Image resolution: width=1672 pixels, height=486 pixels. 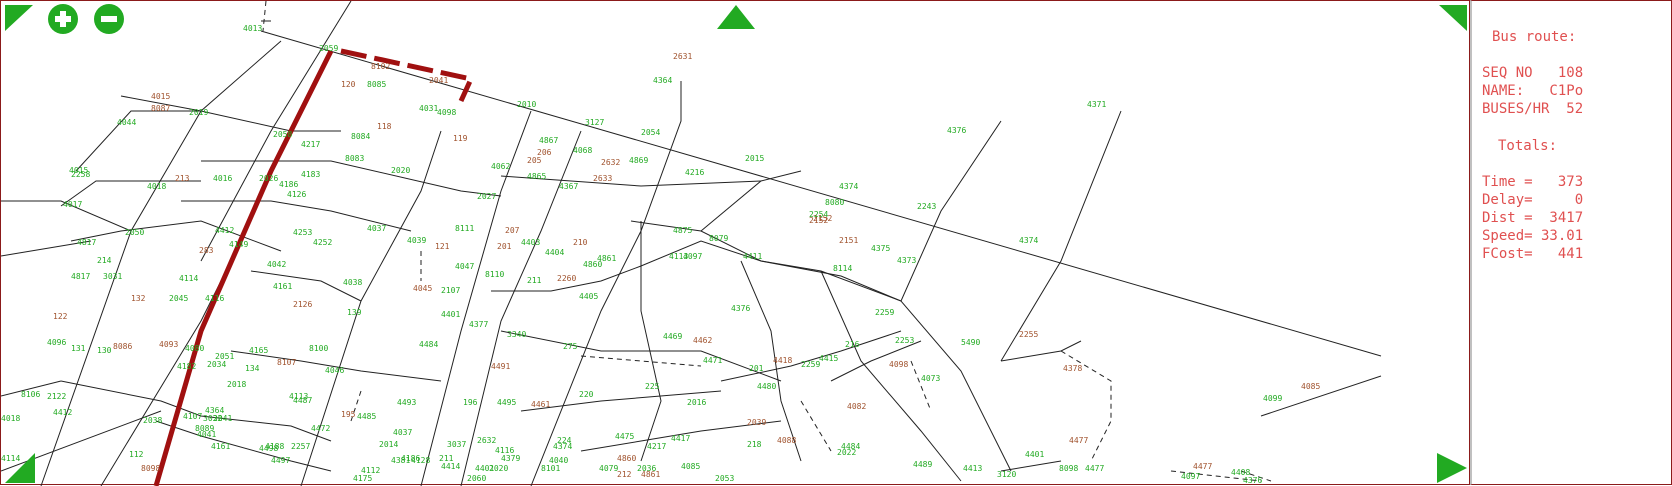 I want to click on zone-label: 195, so click(x=348, y=414).